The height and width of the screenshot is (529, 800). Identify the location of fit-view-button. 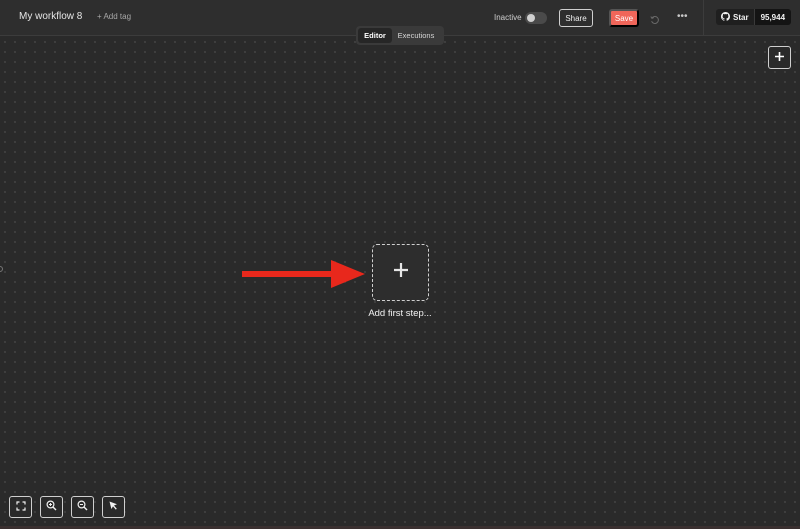
(20, 507).